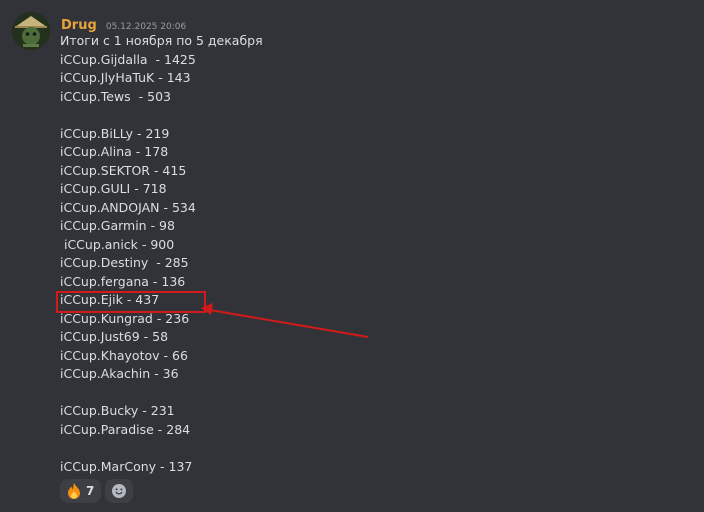  Describe the element at coordinates (114, 336) in the screenshot. I see `message-line: iCCup.Just69 - 58` at that location.